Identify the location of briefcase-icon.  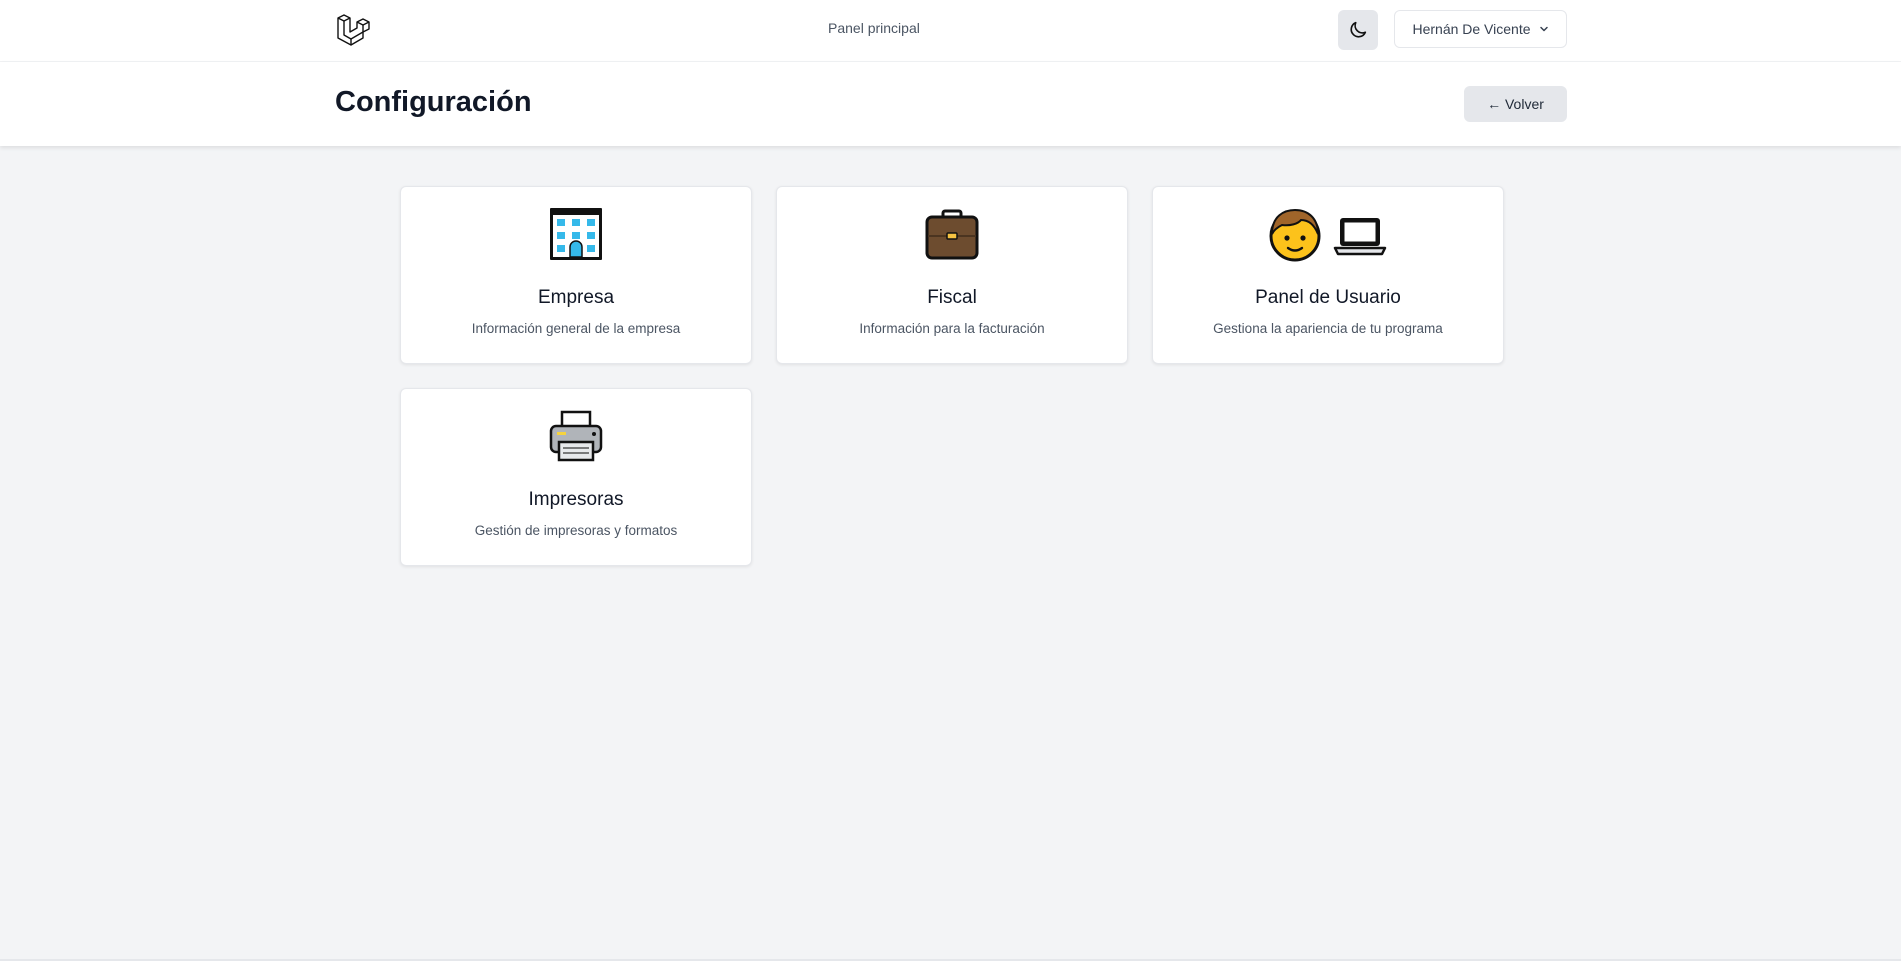
(952, 234).